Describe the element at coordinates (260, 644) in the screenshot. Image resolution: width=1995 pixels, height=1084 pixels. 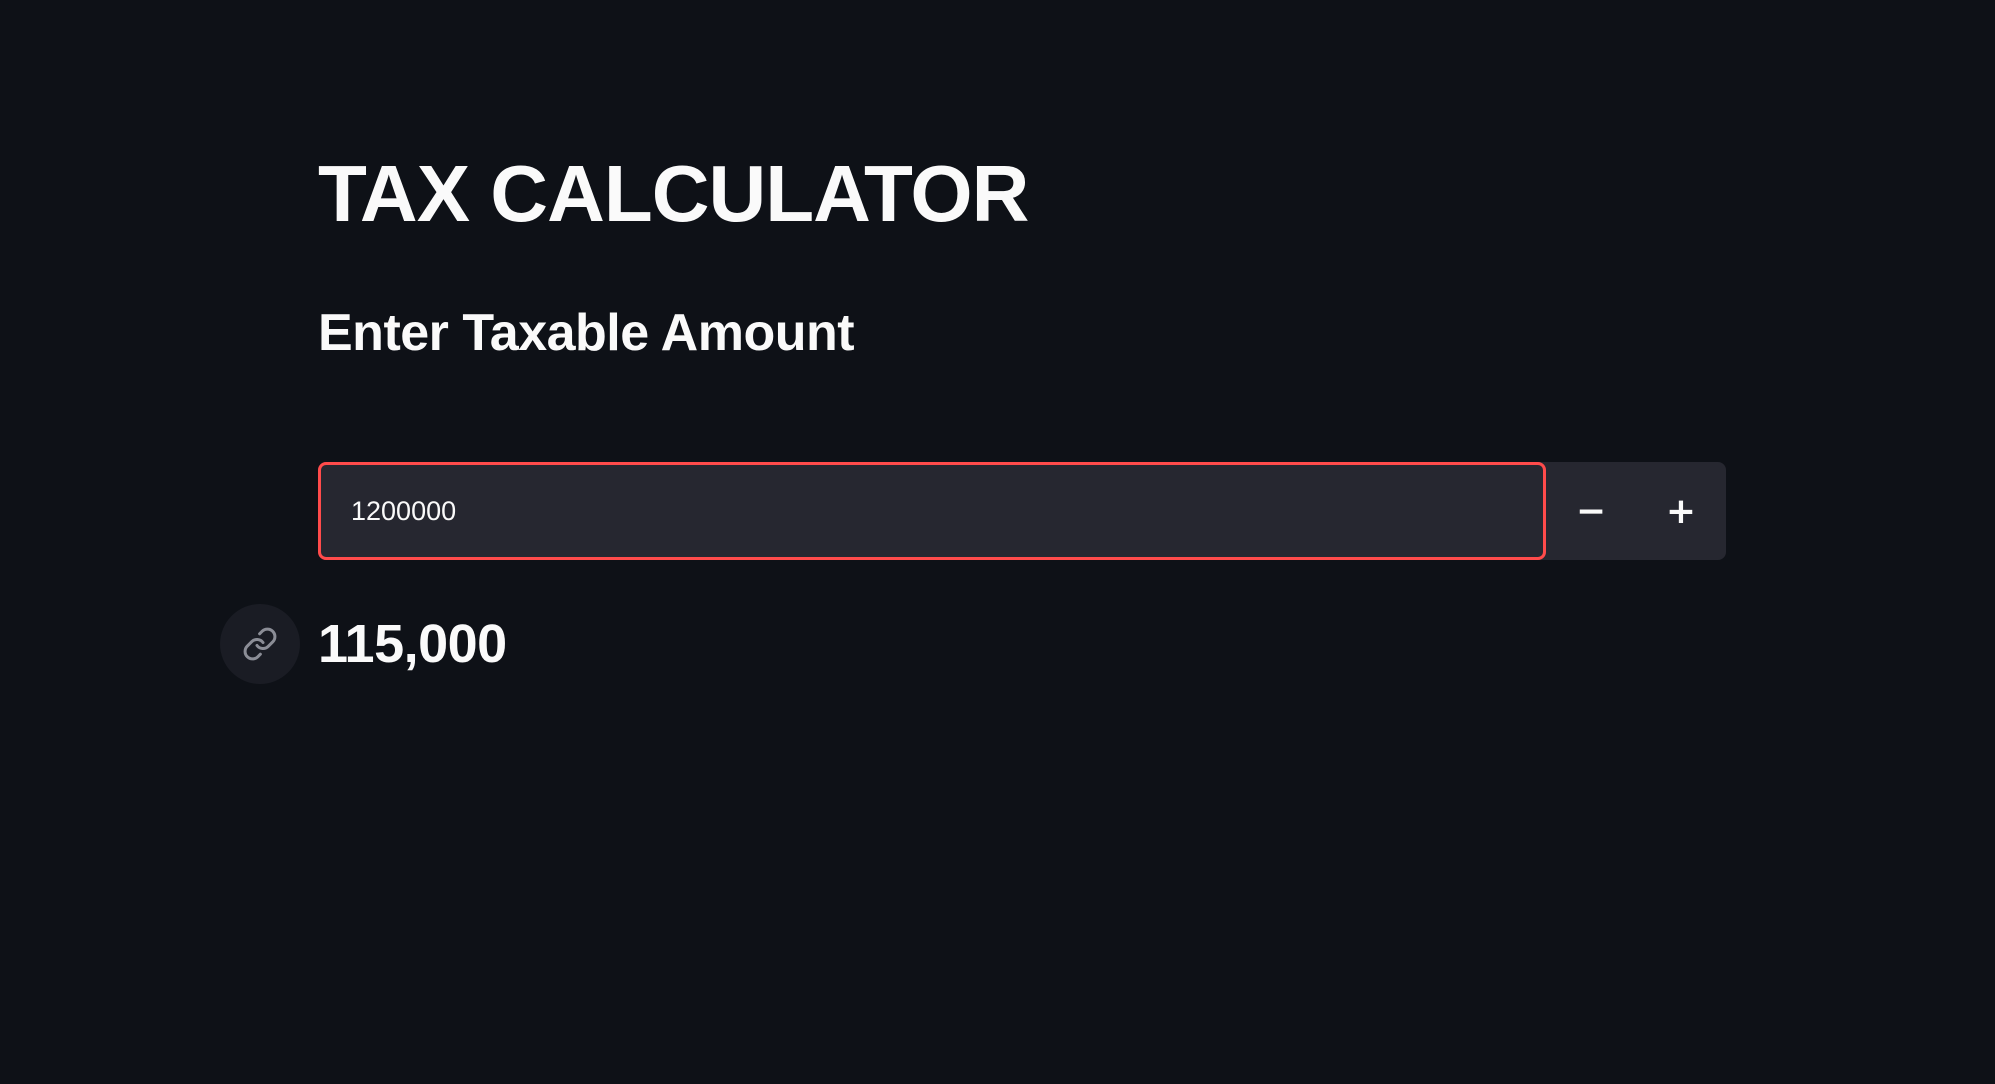
I see `link-icon` at that location.